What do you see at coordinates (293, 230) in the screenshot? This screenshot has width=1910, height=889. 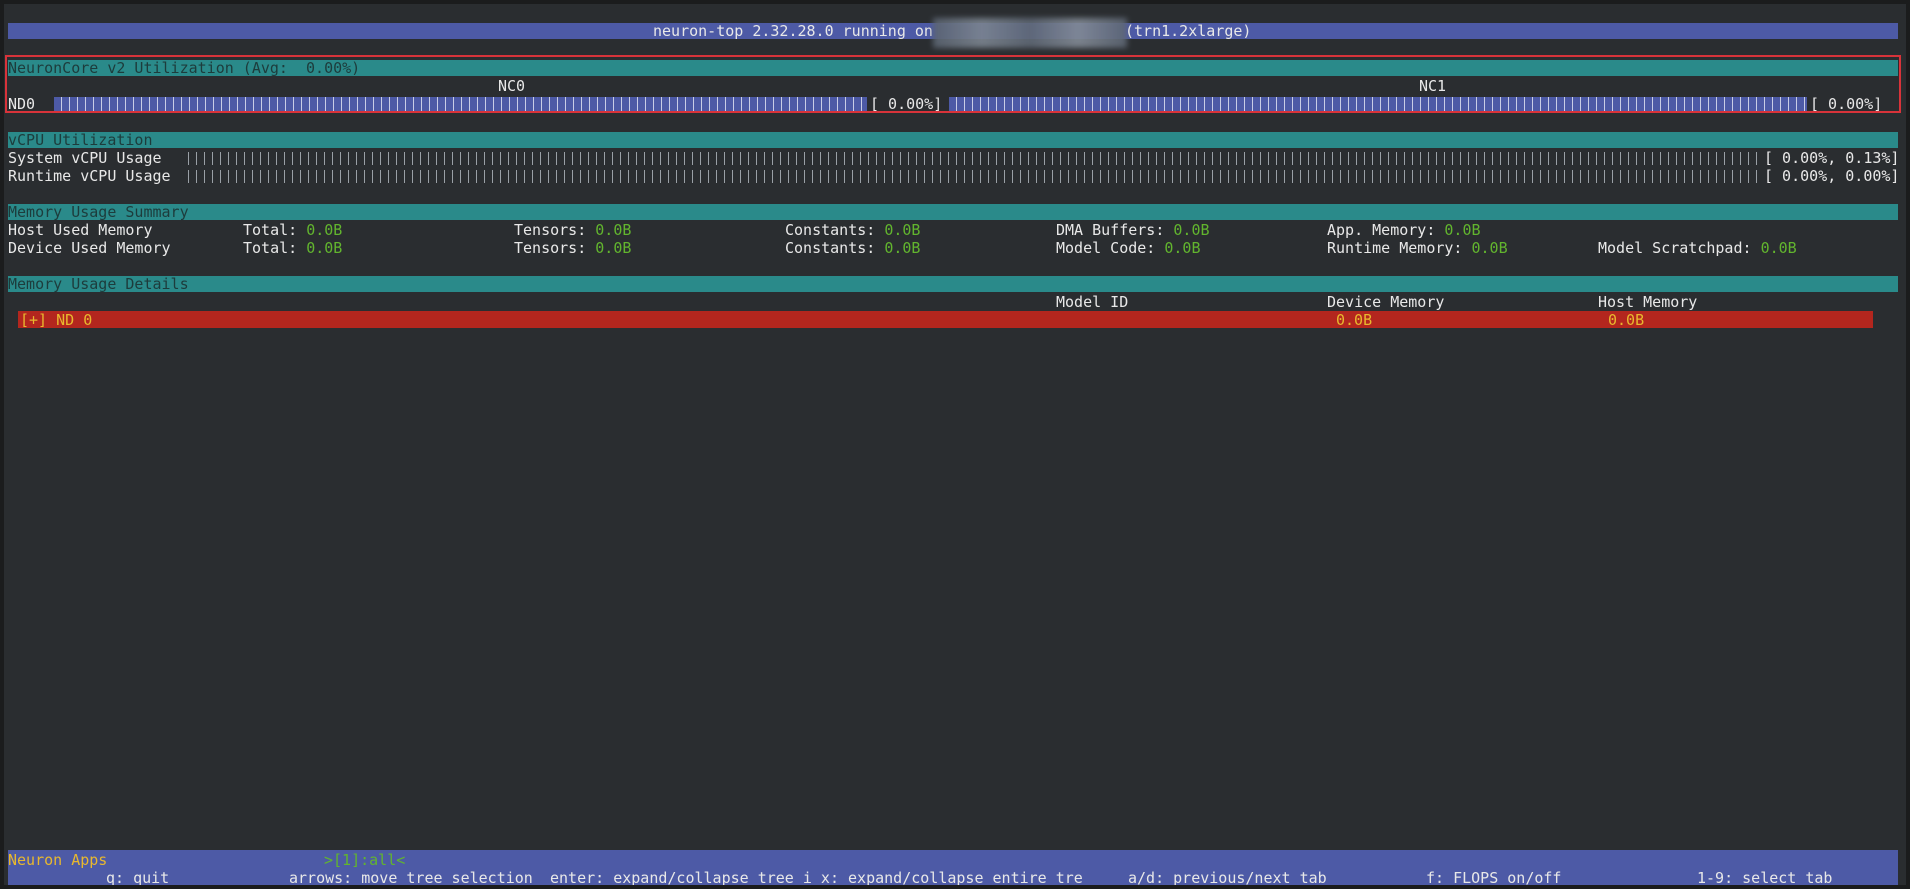 I see `host-total: Total: 0.0B` at bounding box center [293, 230].